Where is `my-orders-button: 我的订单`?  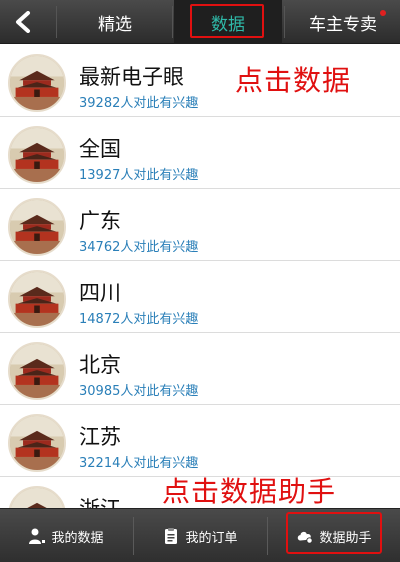 my-orders-button: 我的订单 is located at coordinates (200, 535).